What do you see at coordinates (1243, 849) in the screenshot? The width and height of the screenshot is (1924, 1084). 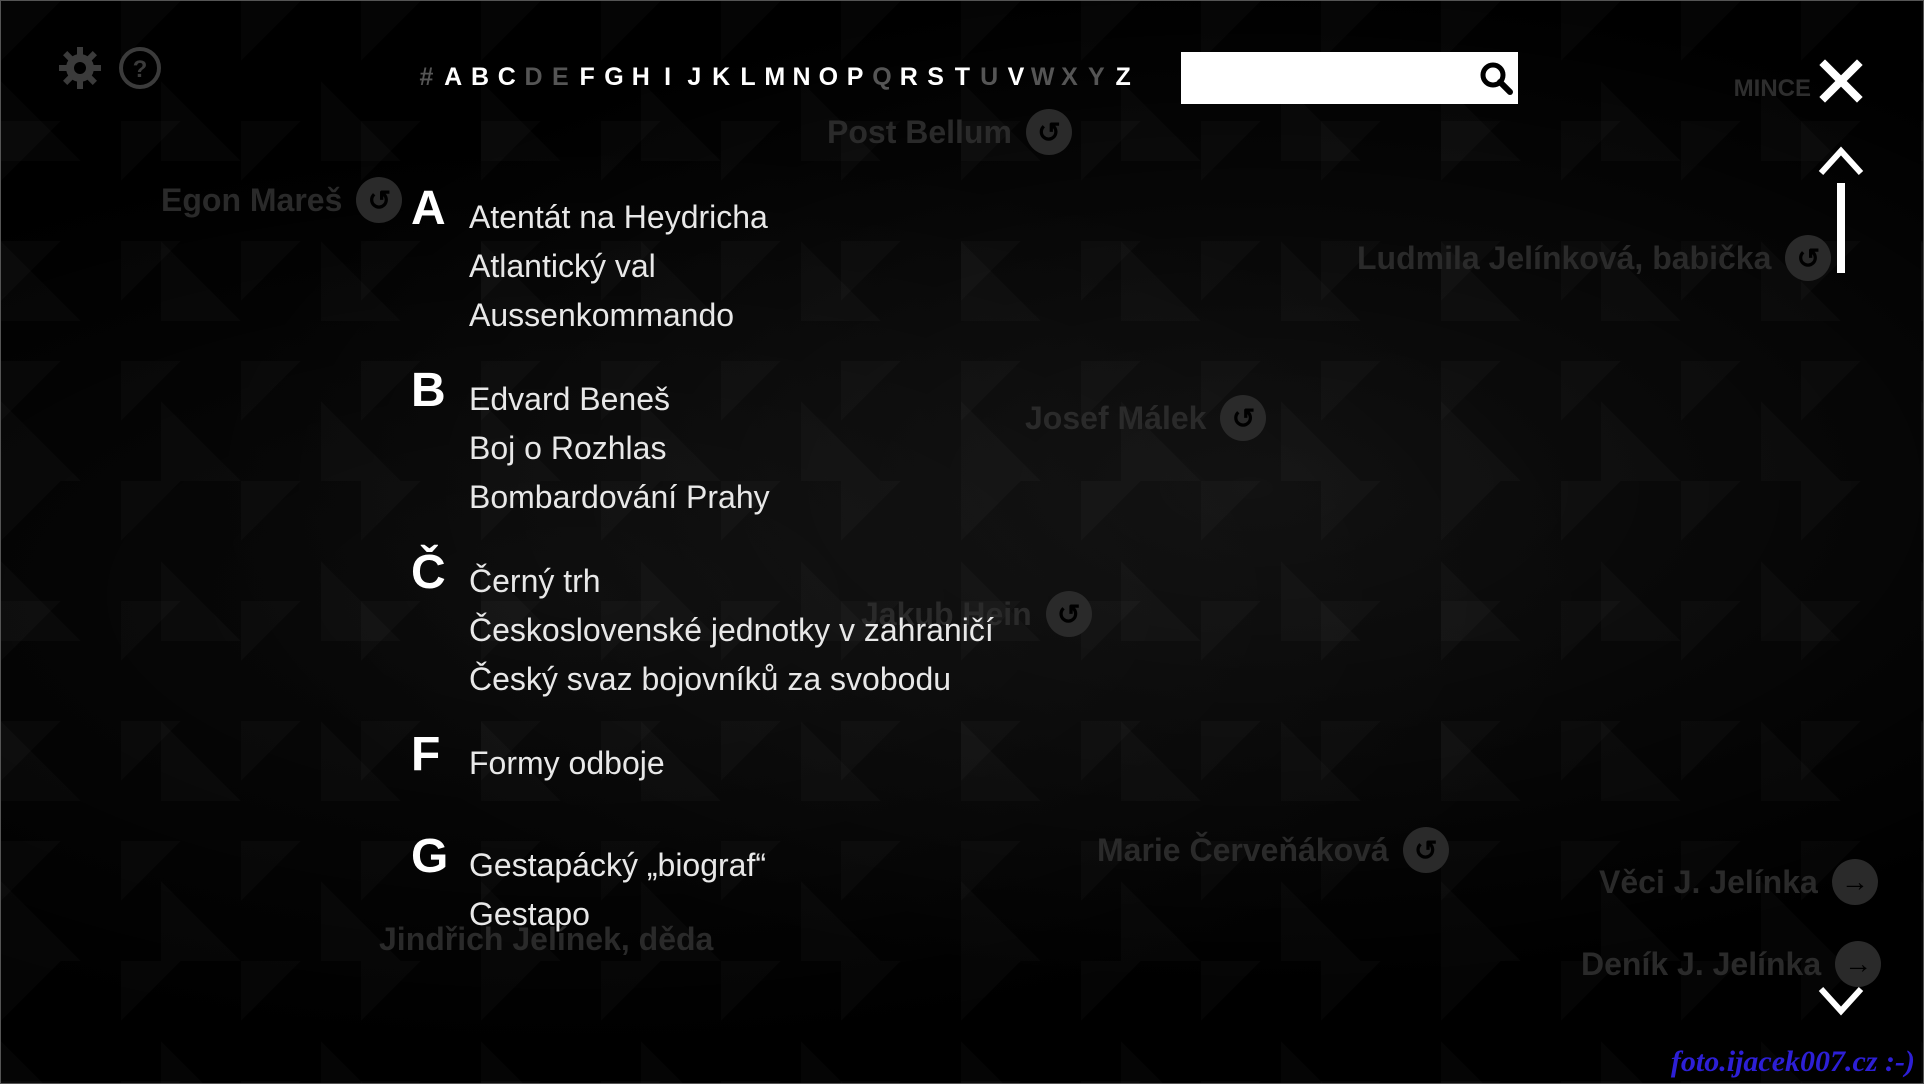 I see `bg-label-text: Marie Červeňáková` at bounding box center [1243, 849].